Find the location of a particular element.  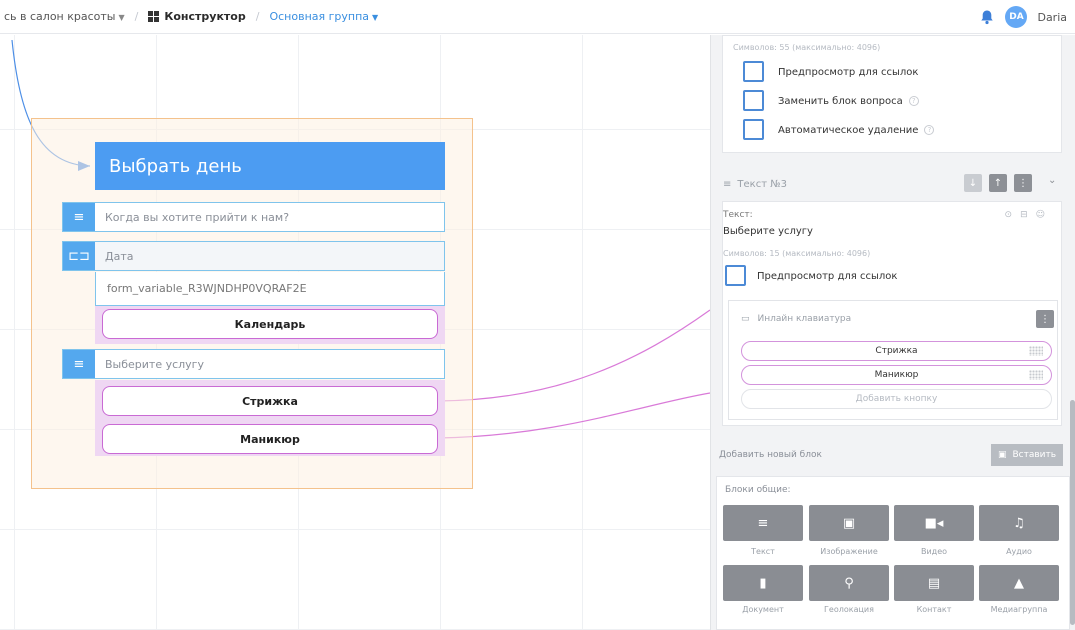

grid-icon is located at coordinates (154, 16).